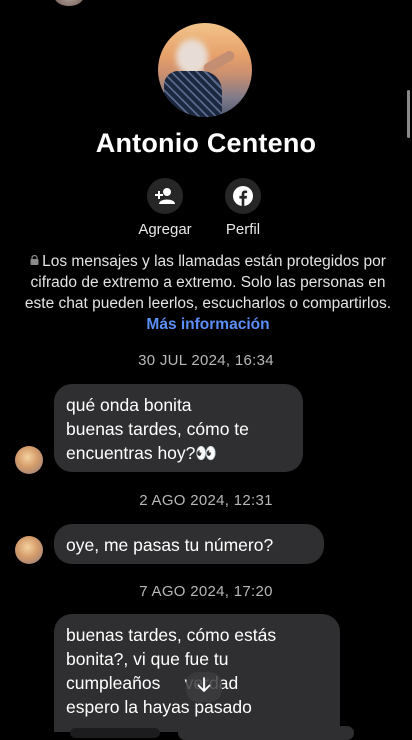 The image size is (412, 740). What do you see at coordinates (165, 229) in the screenshot?
I see `add-friend-label: Agregar` at bounding box center [165, 229].